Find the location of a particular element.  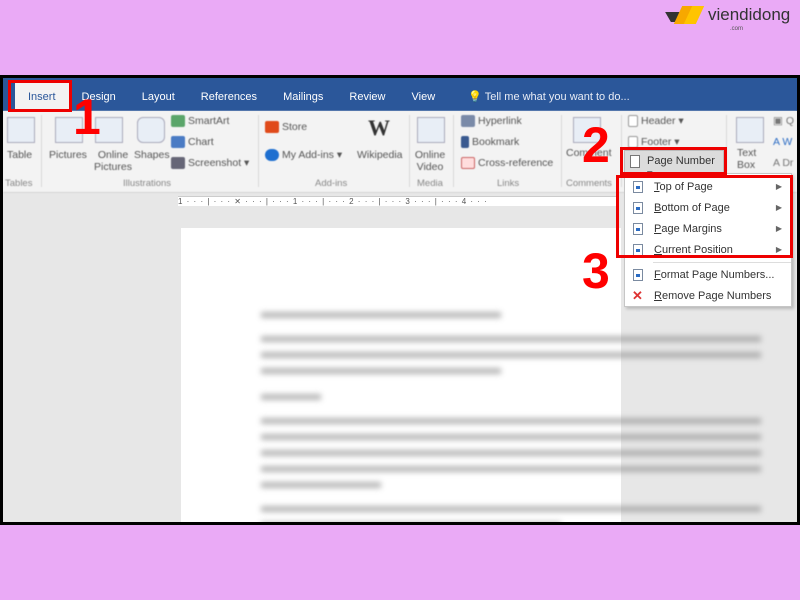

smartart-button: SmartArt is located at coordinates (200, 121).